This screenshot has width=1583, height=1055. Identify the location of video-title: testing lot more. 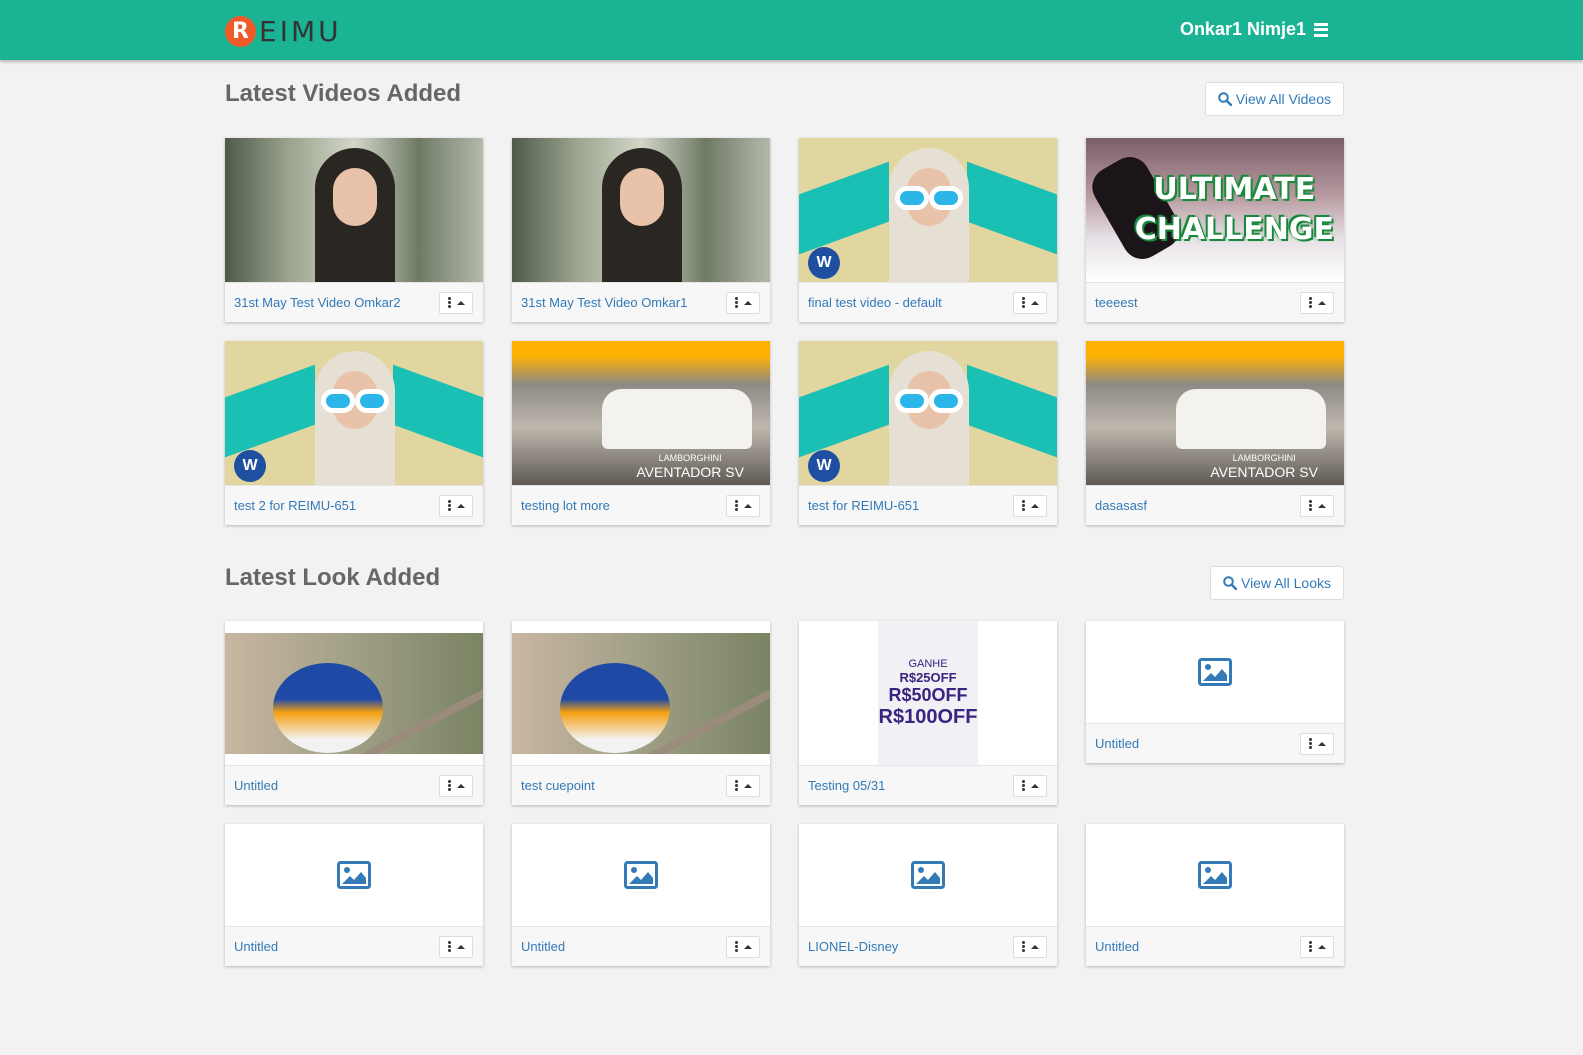
(565, 505).